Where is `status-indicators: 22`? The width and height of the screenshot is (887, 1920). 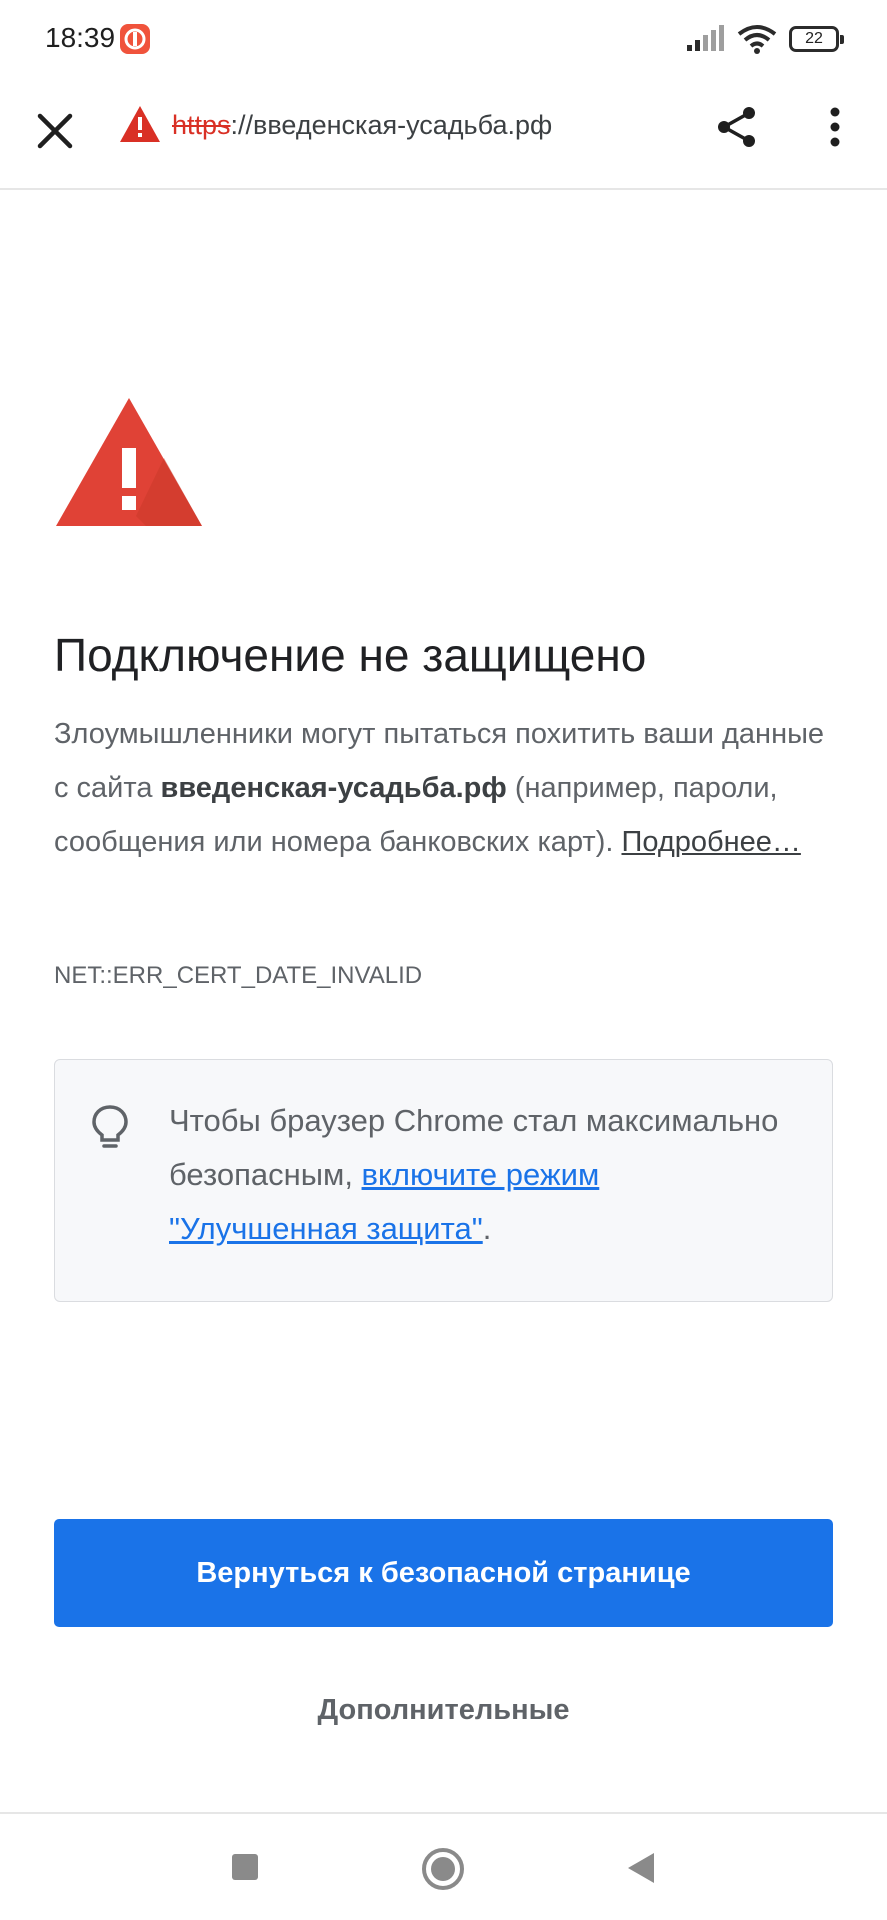 status-indicators: 22 is located at coordinates (764, 39).